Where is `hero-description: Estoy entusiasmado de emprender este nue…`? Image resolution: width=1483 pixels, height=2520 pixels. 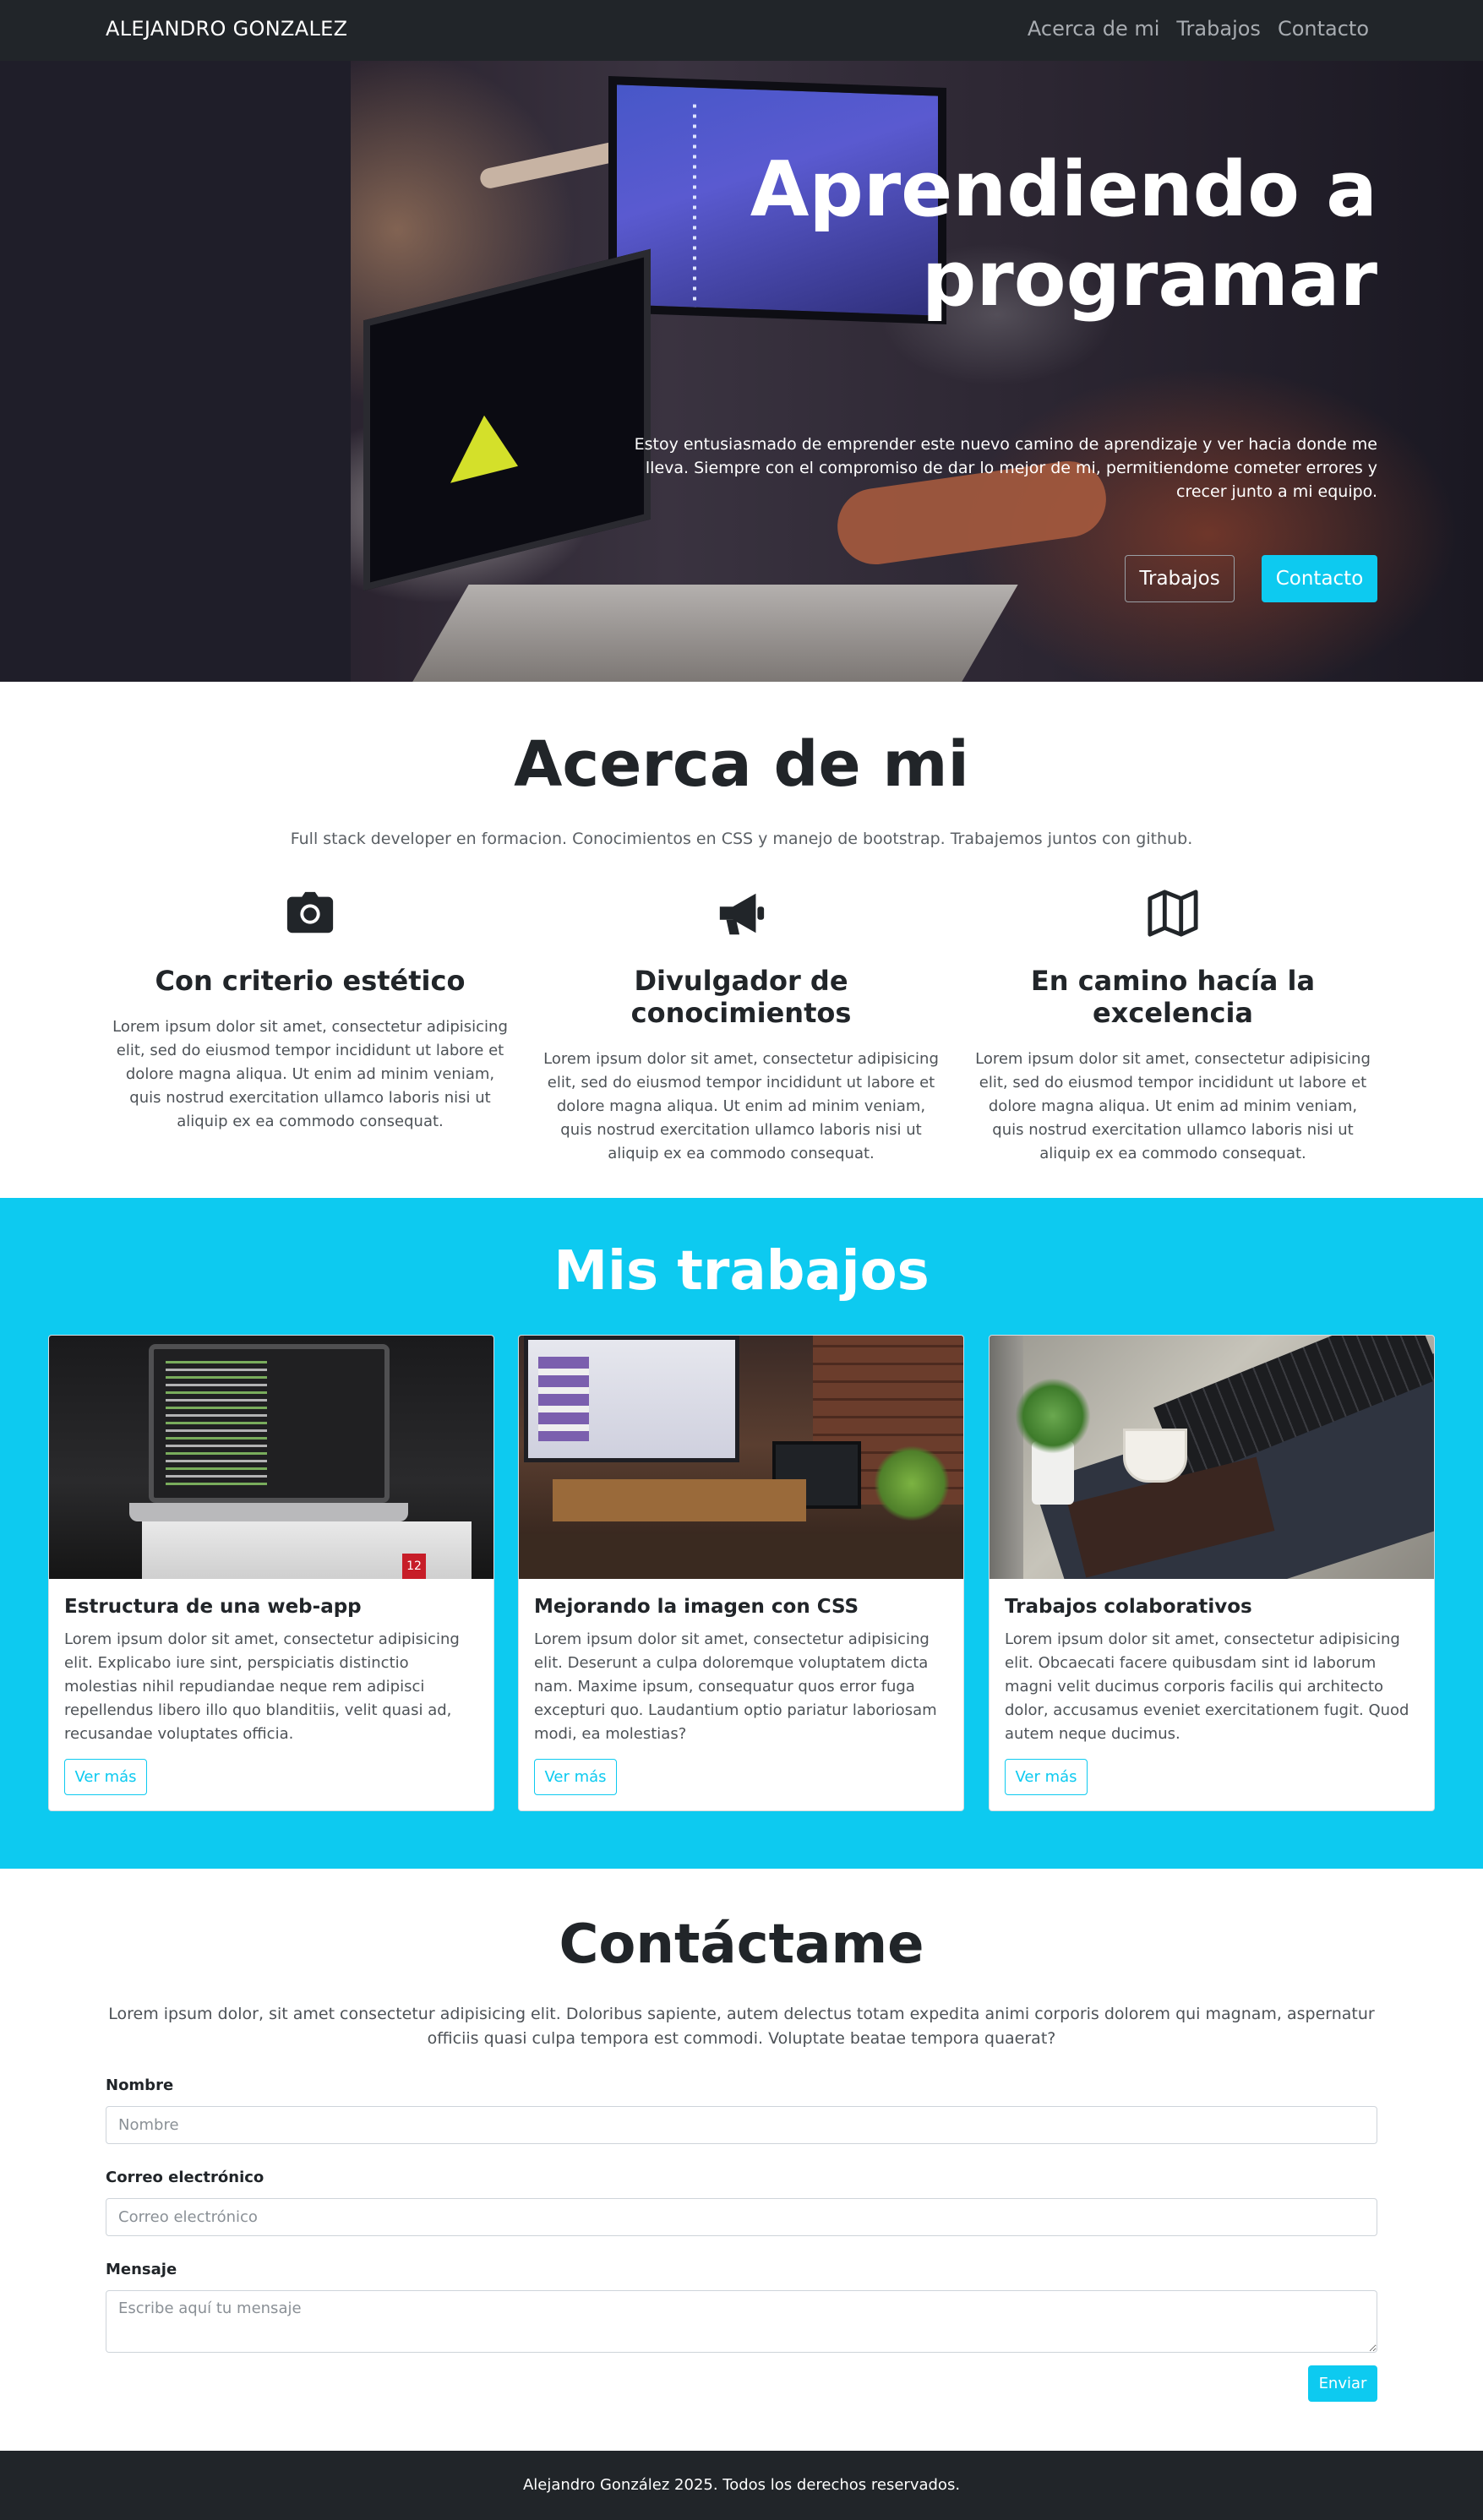
hero-description: Estoy entusiasmado de emprender este nue… is located at coordinates (1005, 468).